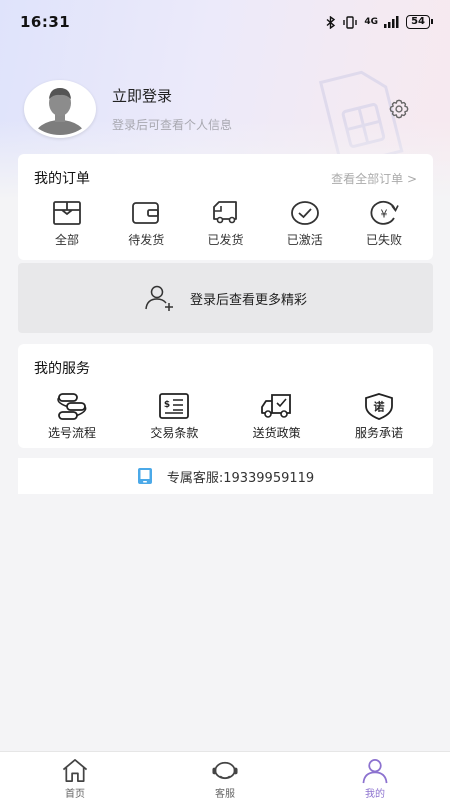  I want to click on yen-refresh-icon: ¥, so click(384, 212).